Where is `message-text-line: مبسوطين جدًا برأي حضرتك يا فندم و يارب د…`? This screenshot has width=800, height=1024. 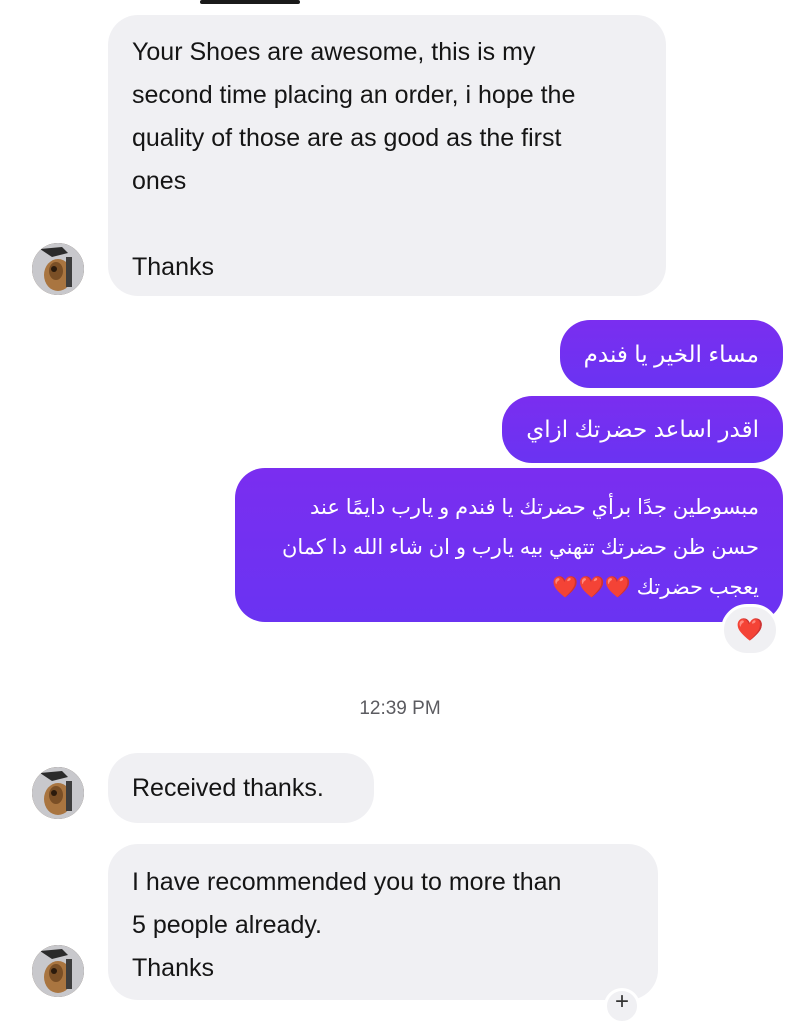 message-text-line: مبسوطين جدًا برأي حضرتك يا فندم و يارب د… is located at coordinates (534, 507).